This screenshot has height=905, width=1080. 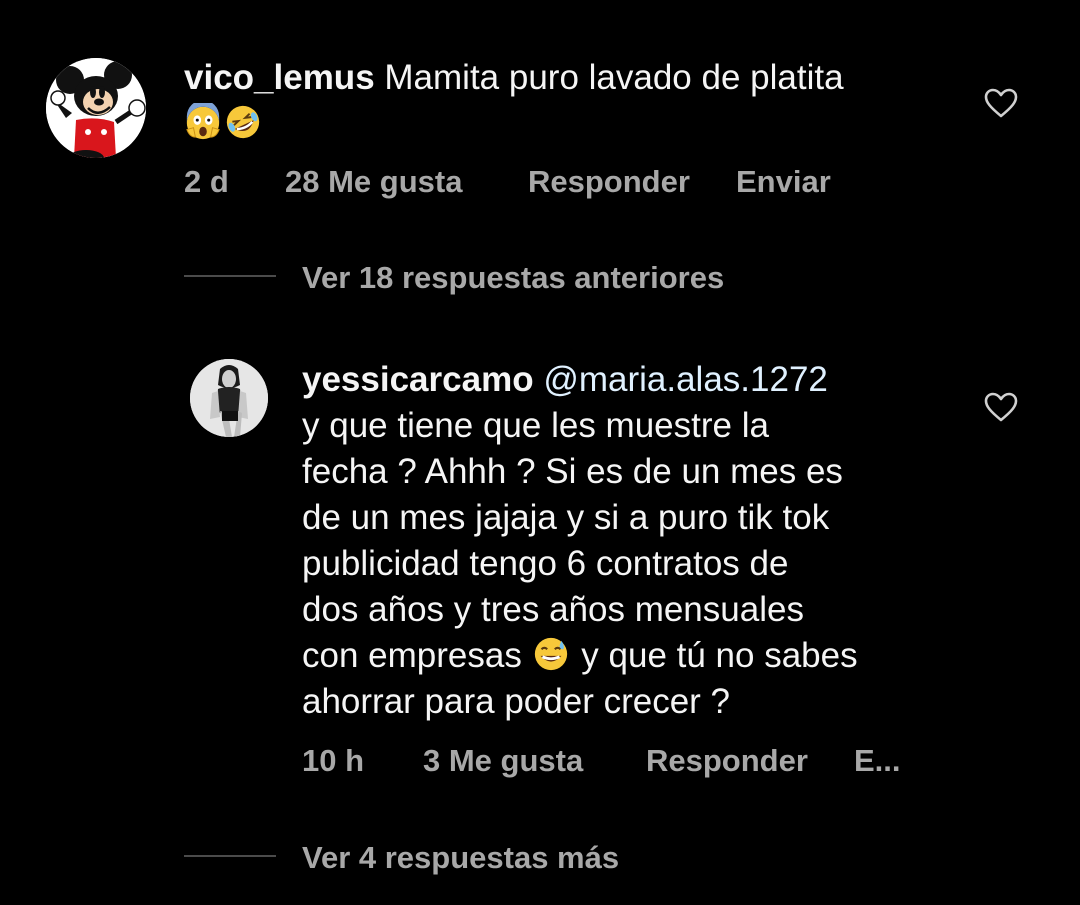 I want to click on comment-reply-button: Responder, so click(x=609, y=182).